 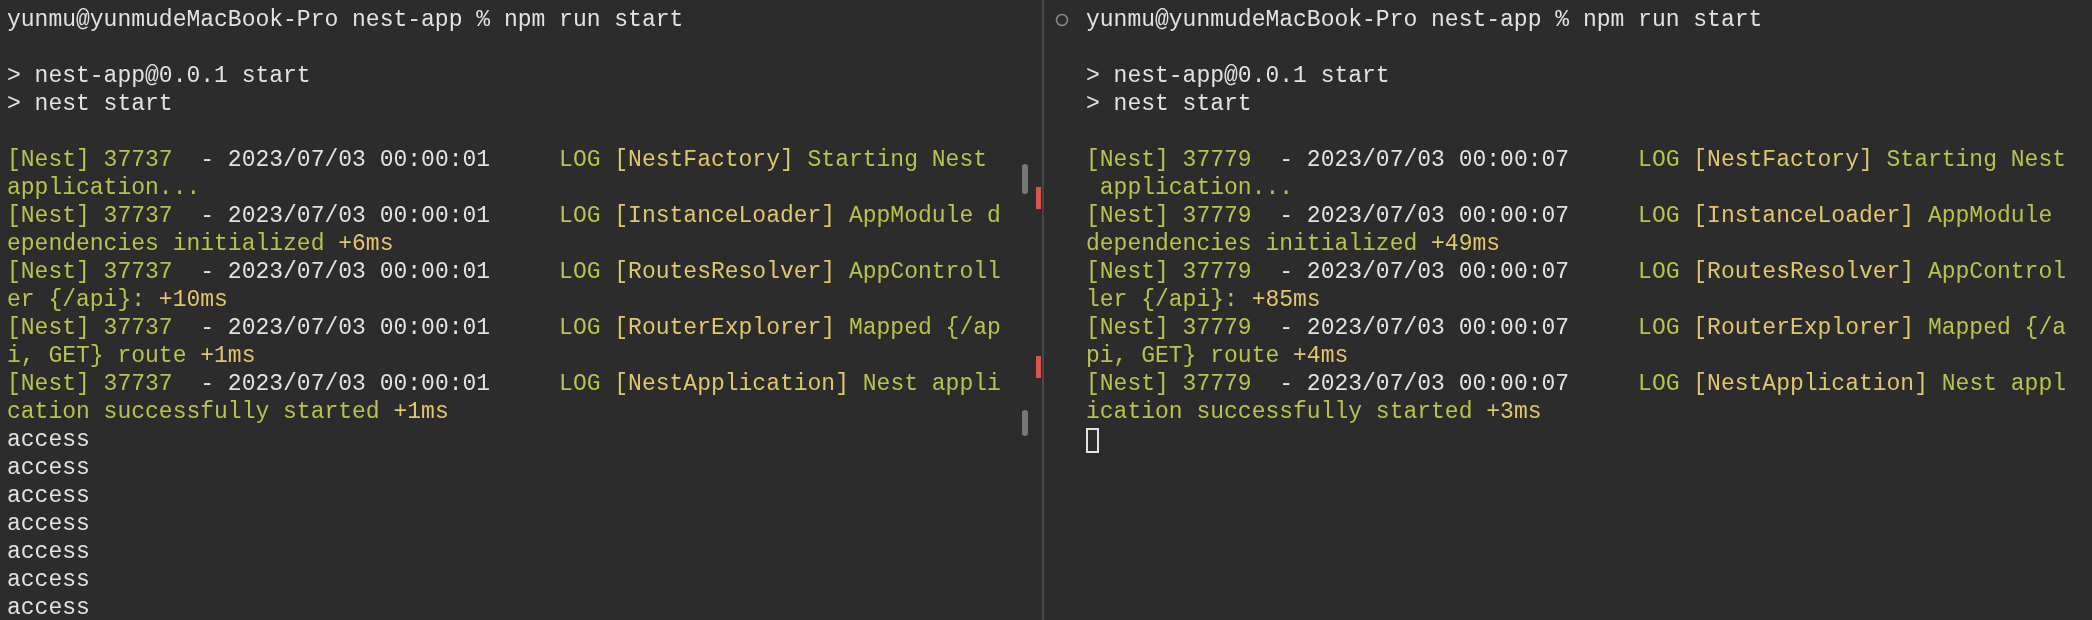 I want to click on terminal-line: [Nest] 37737 - 2023/07/03 00:00:01 LOG [InstanceLoader] AppModule d, so click(x=504, y=216).